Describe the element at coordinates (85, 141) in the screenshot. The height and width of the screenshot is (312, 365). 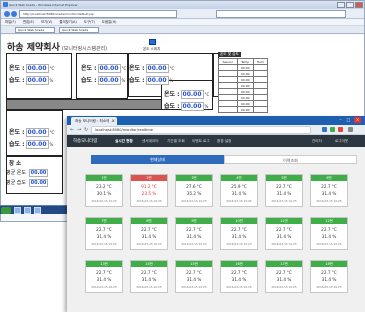
I see `app-brand: 하송모니터링` at that location.